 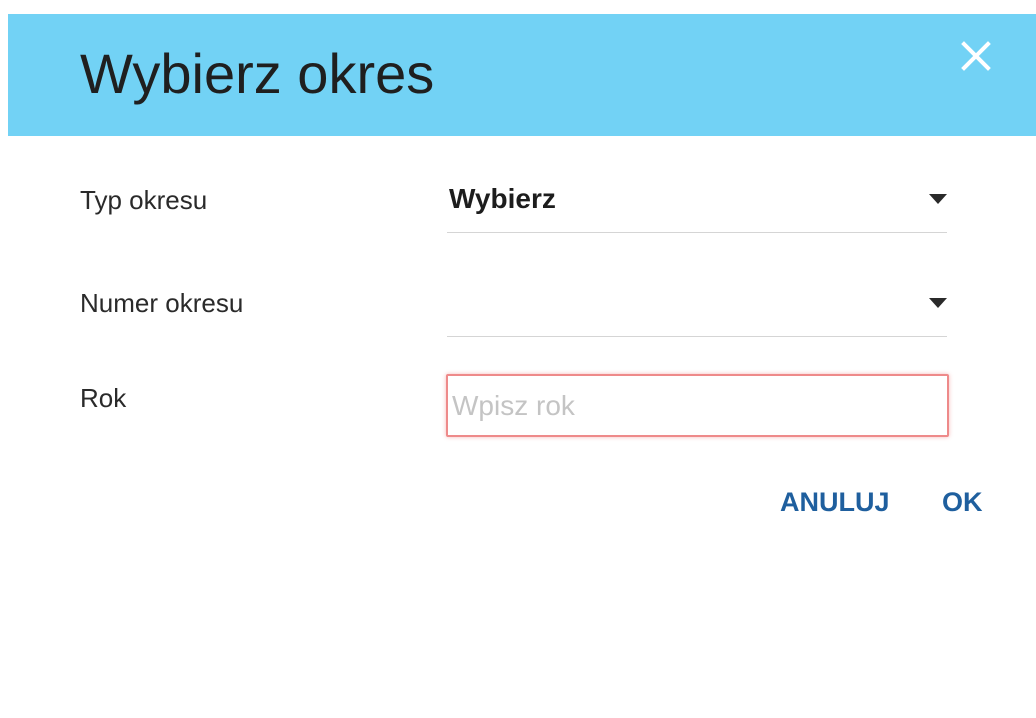 What do you see at coordinates (502, 198) in the screenshot?
I see `period-type-value: Wybierz` at bounding box center [502, 198].